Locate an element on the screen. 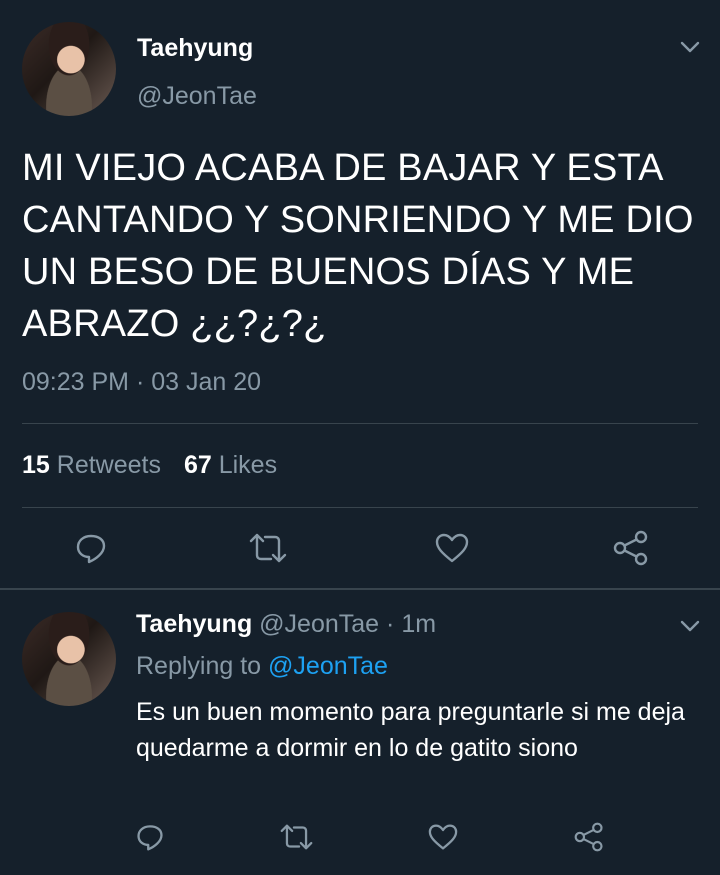  replying-prefix: Replying to is located at coordinates (199, 666).